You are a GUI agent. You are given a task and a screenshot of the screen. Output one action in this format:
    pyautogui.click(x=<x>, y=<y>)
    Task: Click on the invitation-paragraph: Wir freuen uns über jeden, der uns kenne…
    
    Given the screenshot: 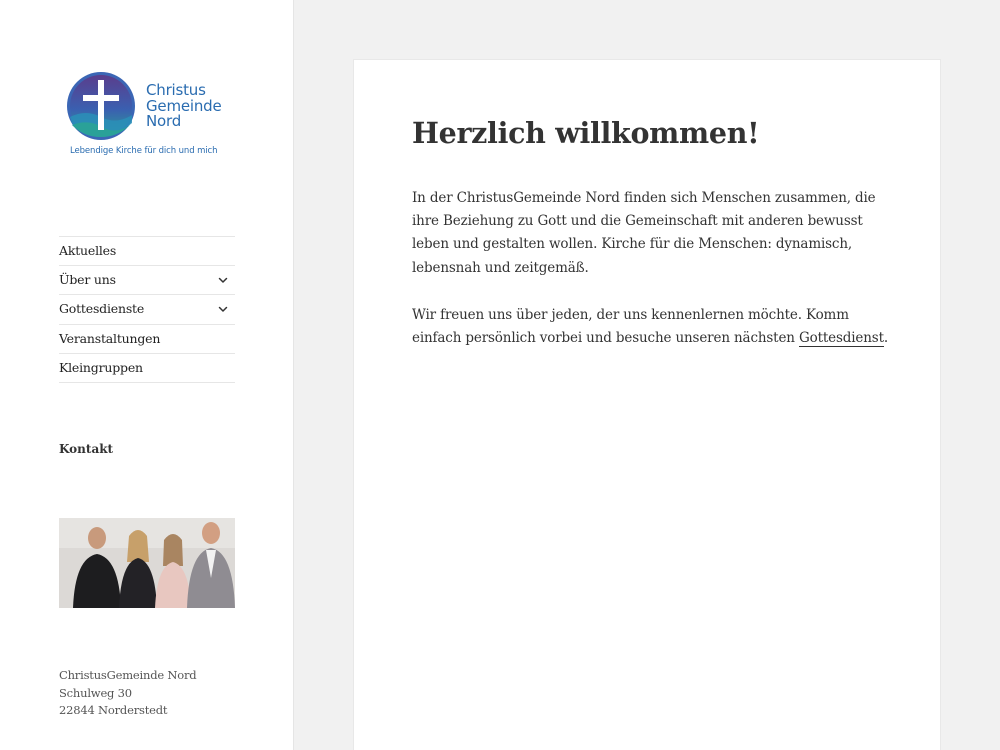 What is the action you would take?
    pyautogui.click(x=652, y=327)
    